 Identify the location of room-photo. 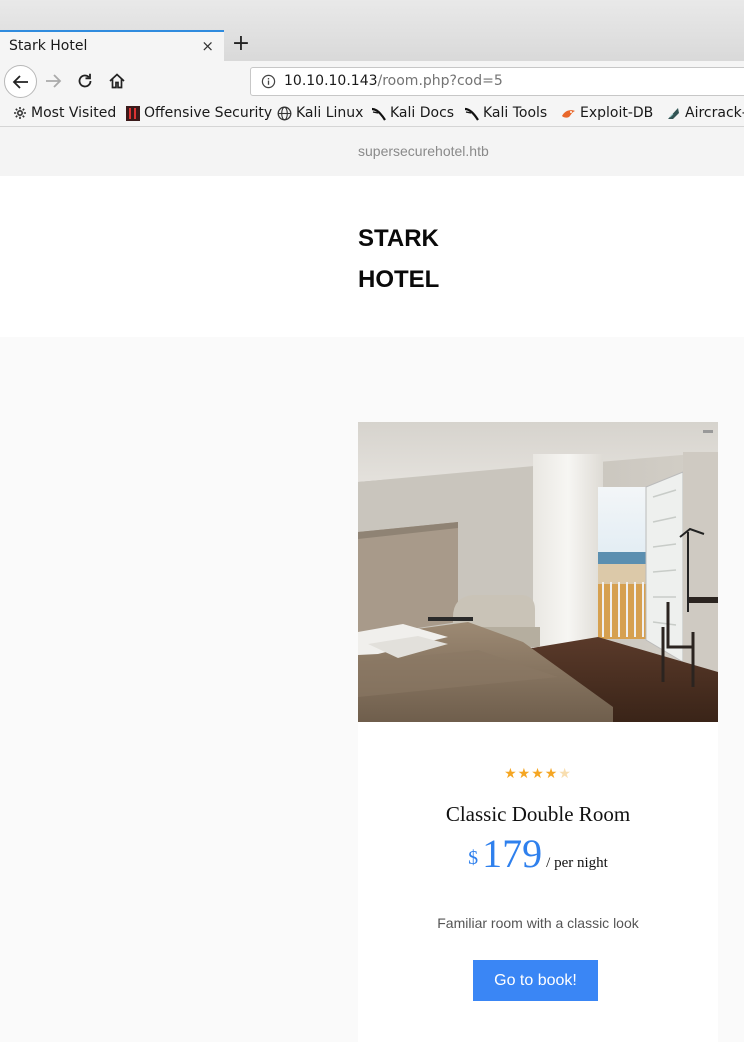
(538, 572).